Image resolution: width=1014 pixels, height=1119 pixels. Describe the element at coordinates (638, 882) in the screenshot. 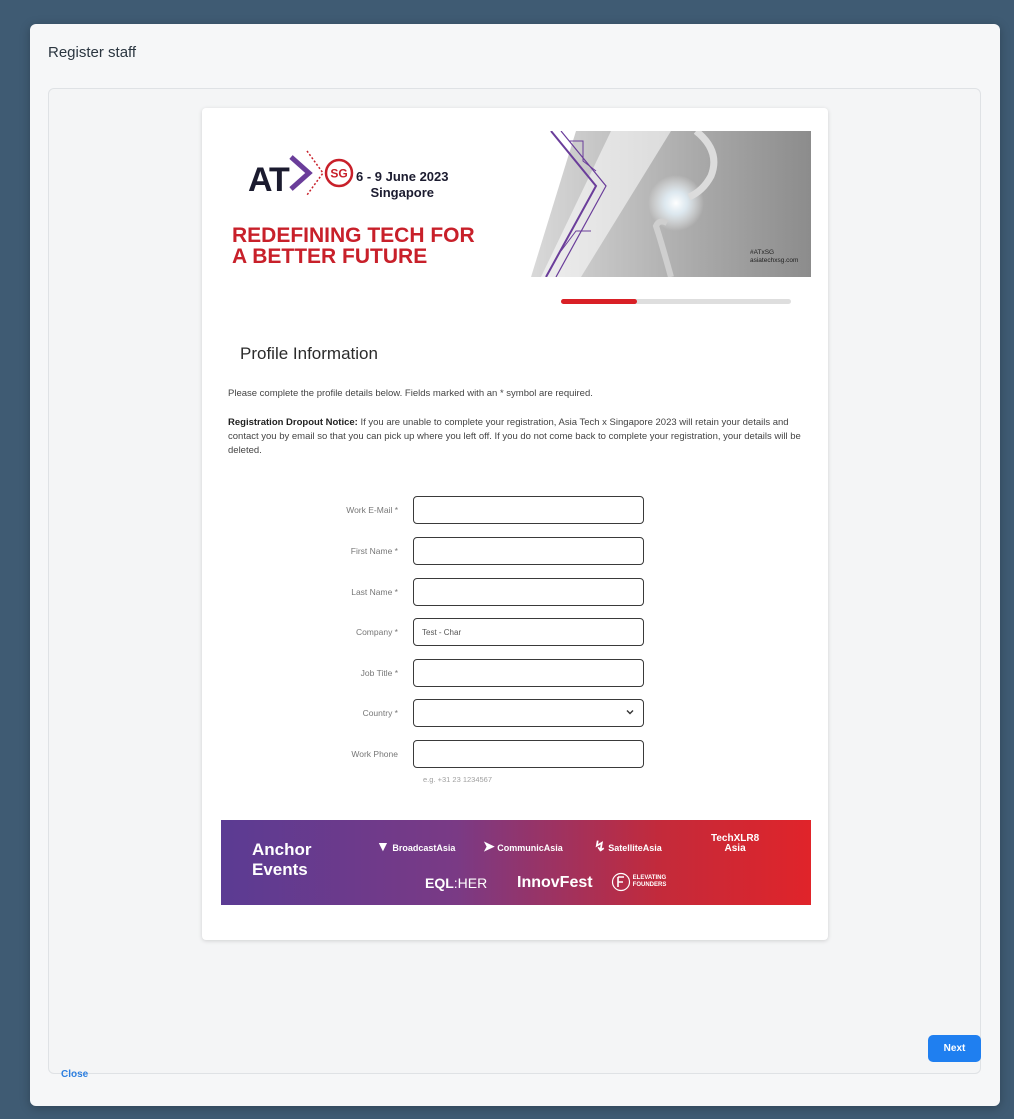

I see `elevating-founders-logo: ELEVATING FOUNDERS` at that location.